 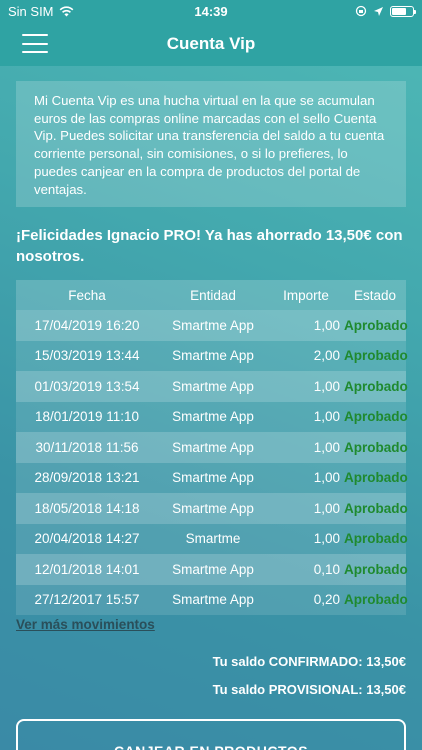 What do you see at coordinates (66, 10) in the screenshot?
I see `wifi-icon` at bounding box center [66, 10].